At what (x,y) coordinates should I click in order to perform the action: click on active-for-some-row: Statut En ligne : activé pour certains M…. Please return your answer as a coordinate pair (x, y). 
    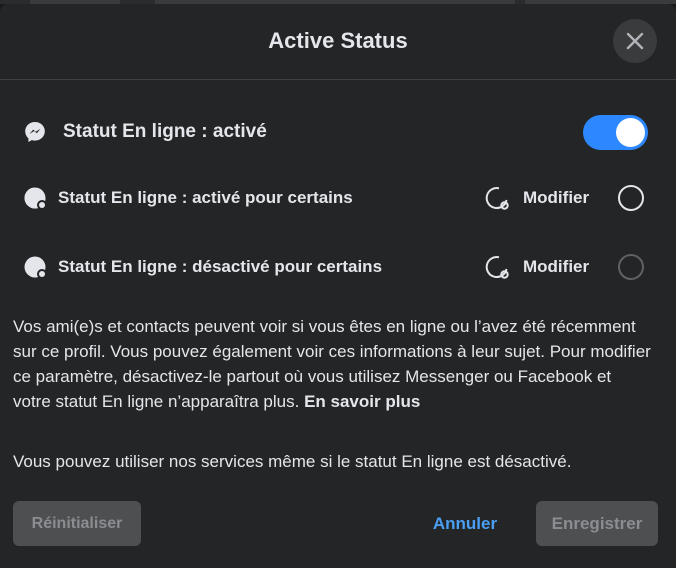
    Looking at the image, I should click on (338, 198).